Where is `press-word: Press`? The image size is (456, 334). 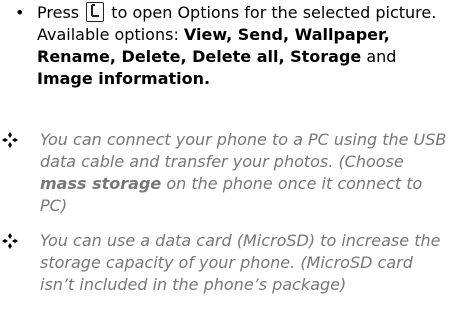 press-word: Press is located at coordinates (58, 12).